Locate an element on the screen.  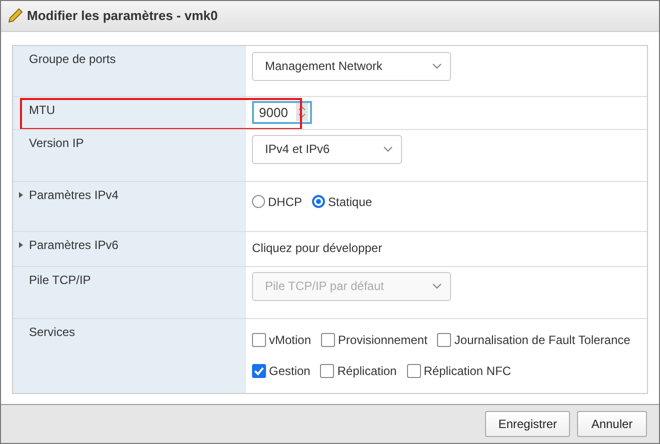
field-label: Paramètres IPv6 is located at coordinates (73, 245).